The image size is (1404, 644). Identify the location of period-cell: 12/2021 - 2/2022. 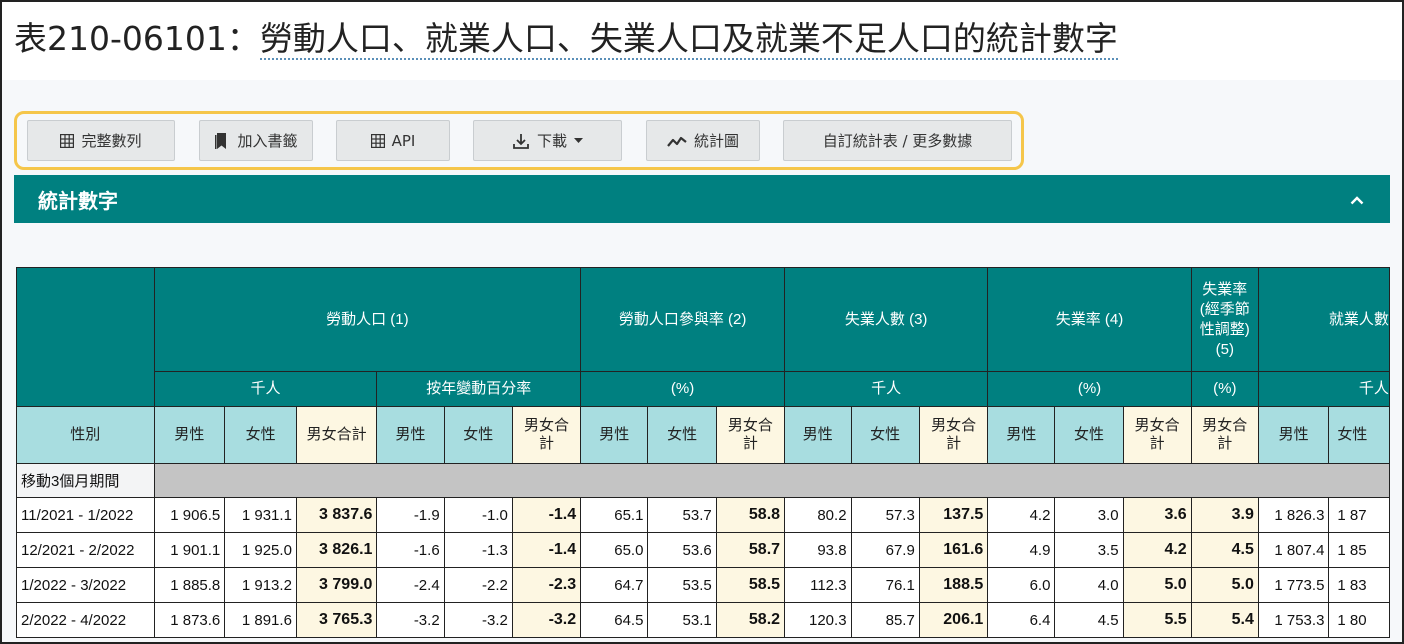
(85, 550).